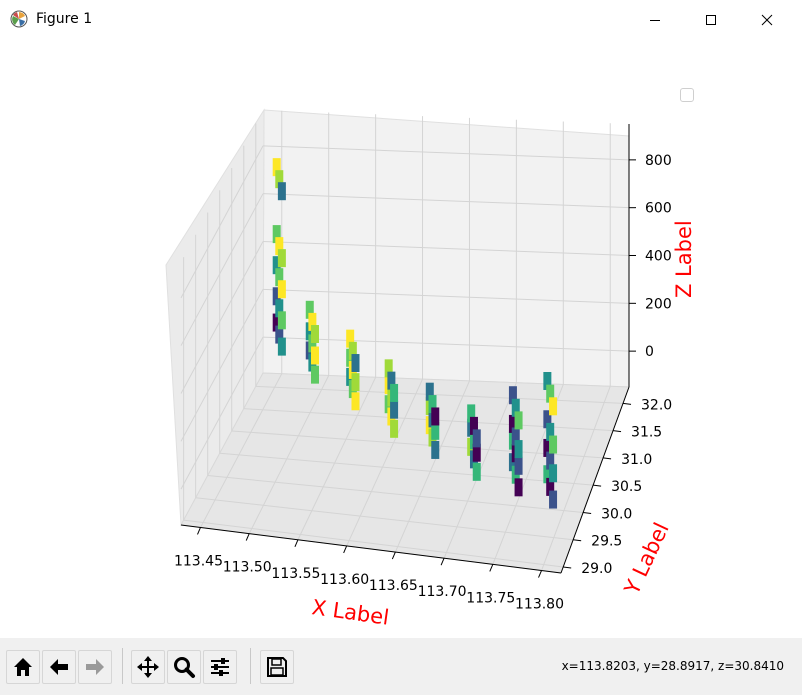  Describe the element at coordinates (646, 559) in the screenshot. I see `y-axis-label: Y Label` at that location.